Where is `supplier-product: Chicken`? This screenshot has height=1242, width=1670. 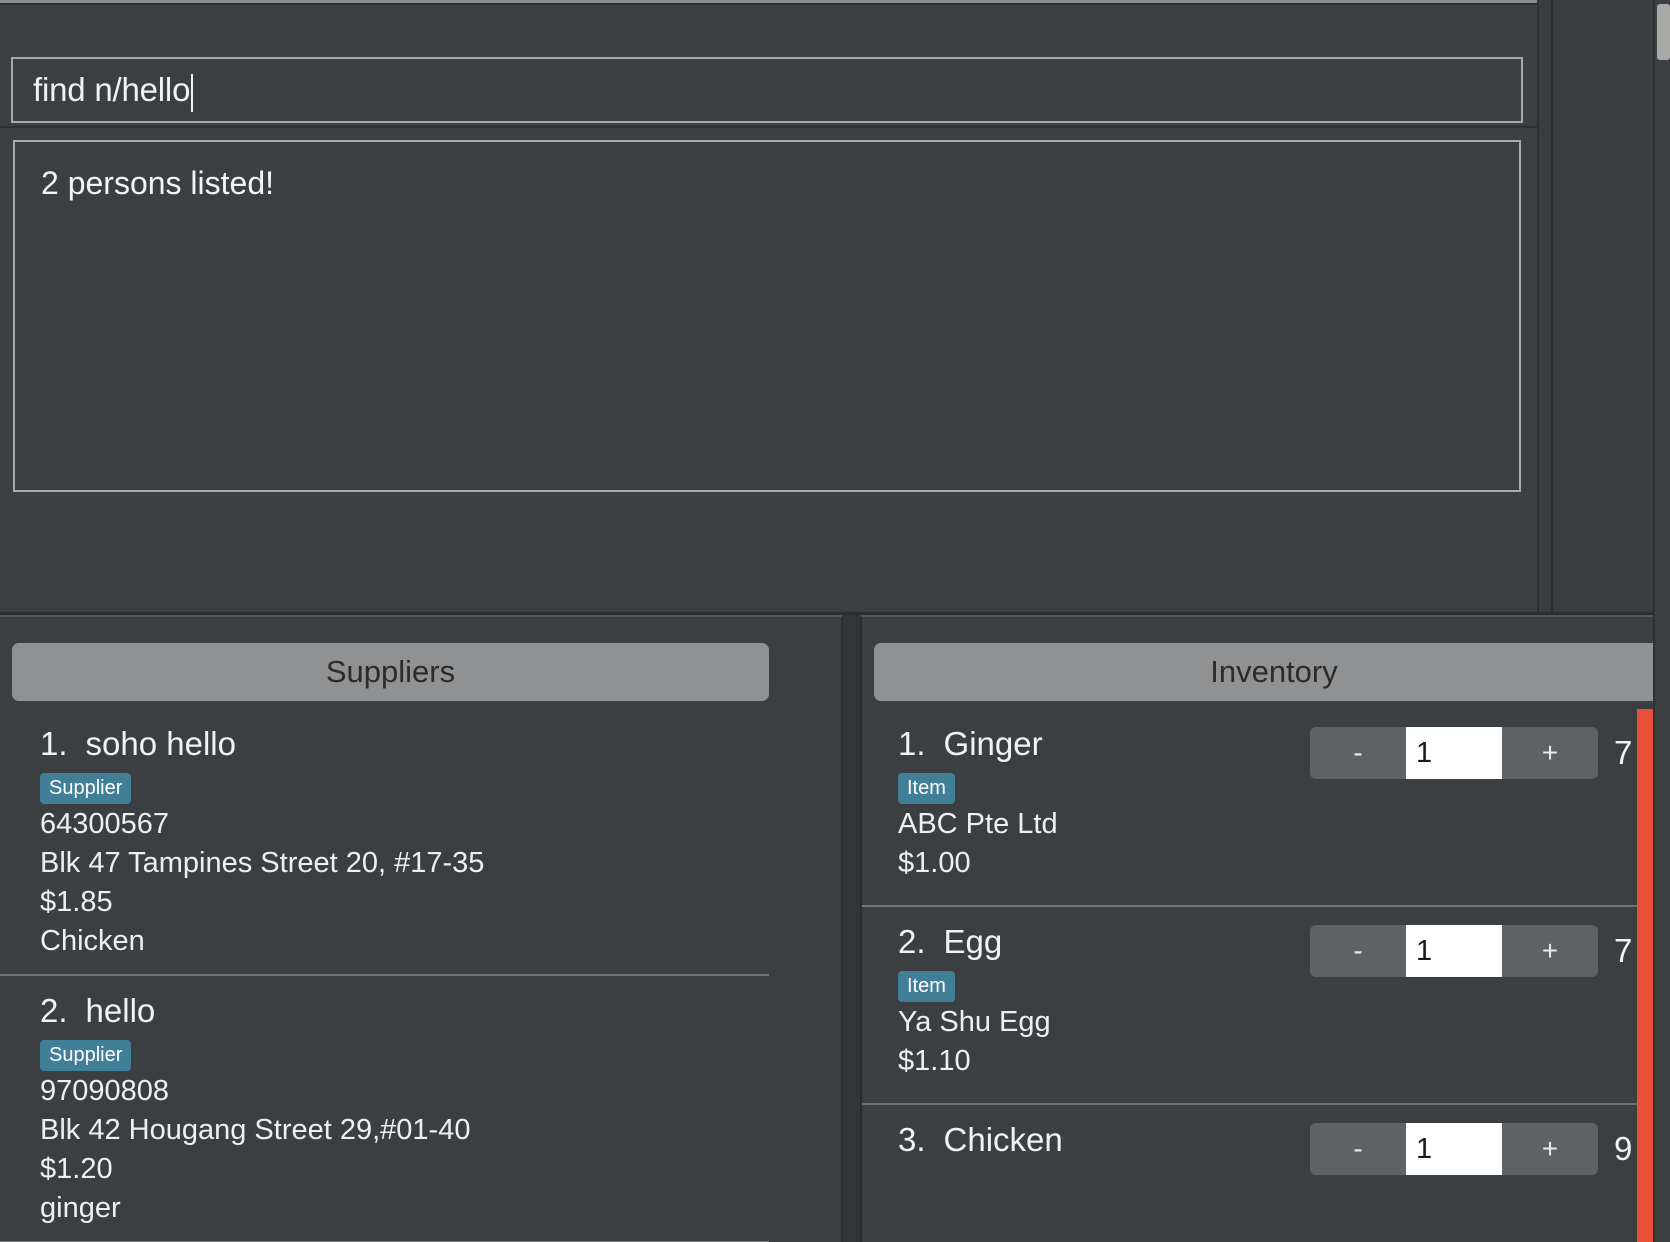 supplier-product: Chicken is located at coordinates (92, 941).